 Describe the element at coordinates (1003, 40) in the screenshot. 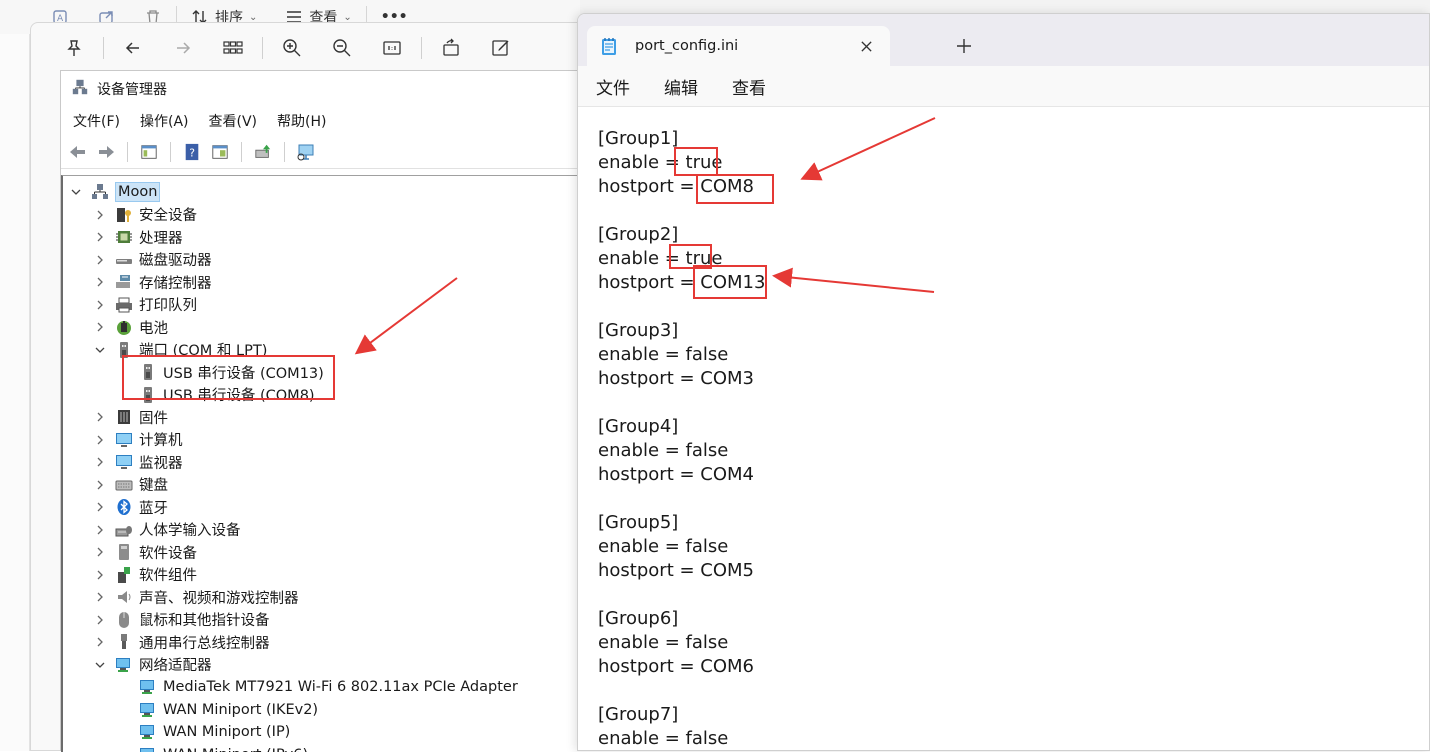

I see `notepad-titlebar: port_config.ini` at that location.